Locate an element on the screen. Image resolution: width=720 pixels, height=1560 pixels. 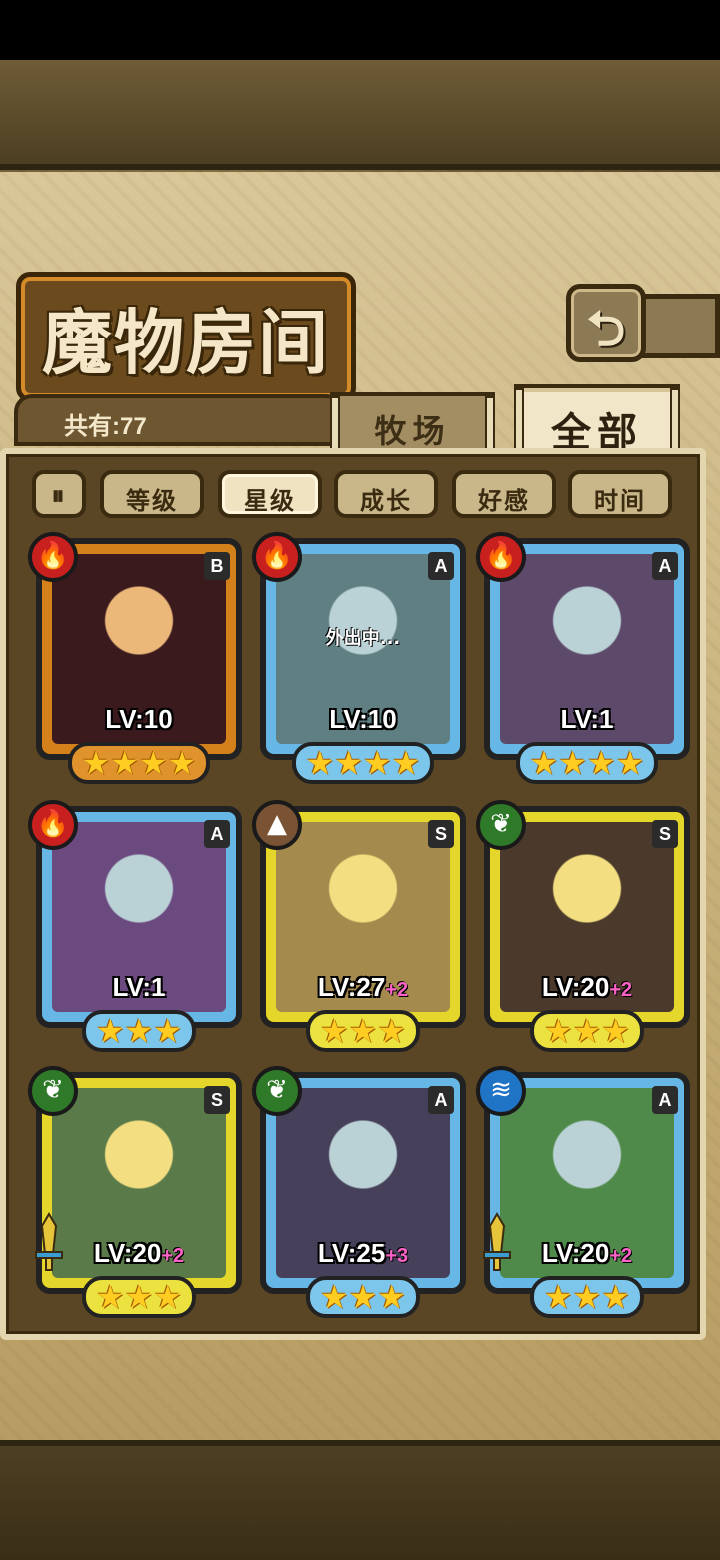
monster-count: 共有:77 is located at coordinates (105, 426).